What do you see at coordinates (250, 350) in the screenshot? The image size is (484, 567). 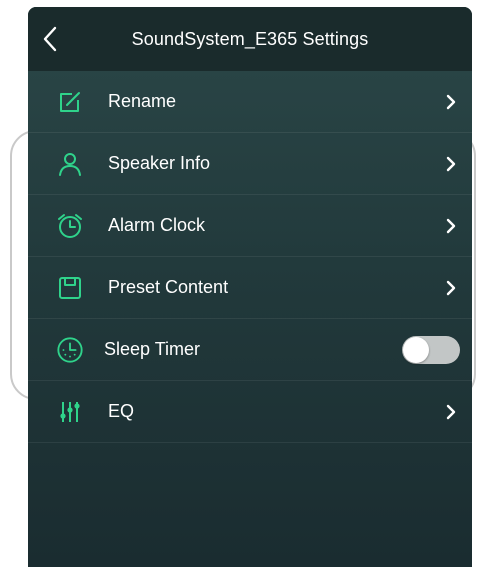 I see `menu-item-sleep-timer: Sleep Timer` at bounding box center [250, 350].